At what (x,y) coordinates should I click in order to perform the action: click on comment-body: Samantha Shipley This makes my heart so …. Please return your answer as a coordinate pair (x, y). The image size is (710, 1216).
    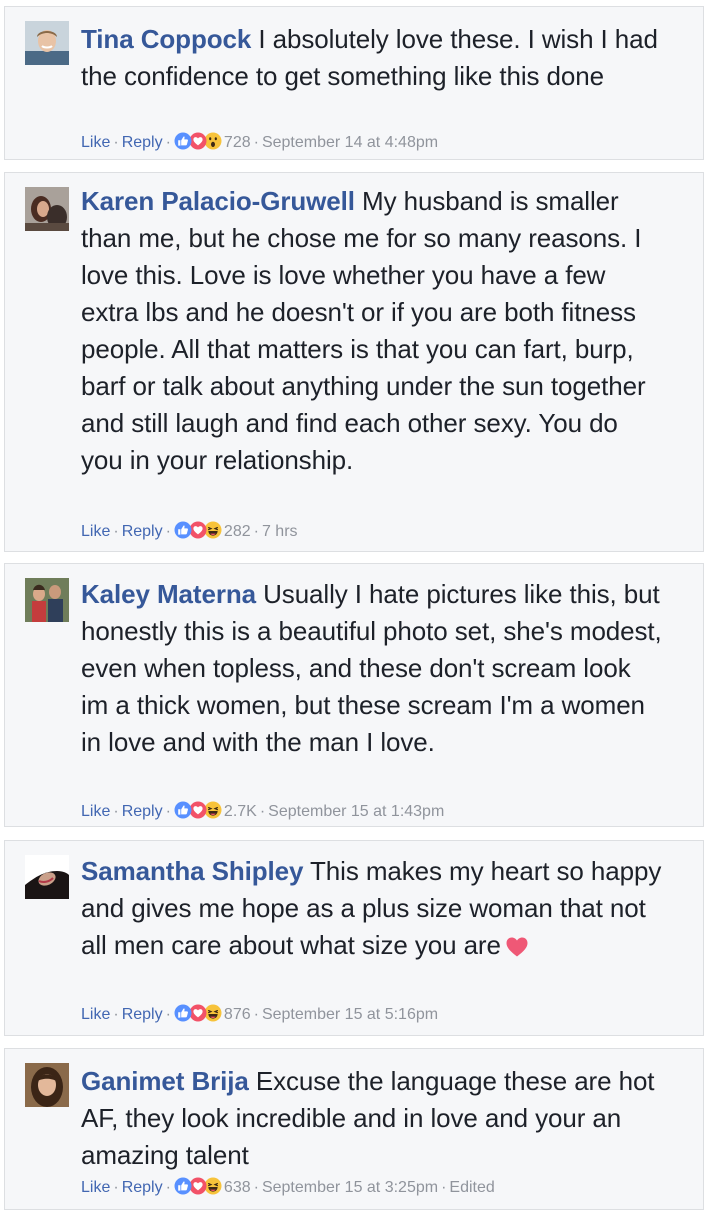
    Looking at the image, I should click on (372, 910).